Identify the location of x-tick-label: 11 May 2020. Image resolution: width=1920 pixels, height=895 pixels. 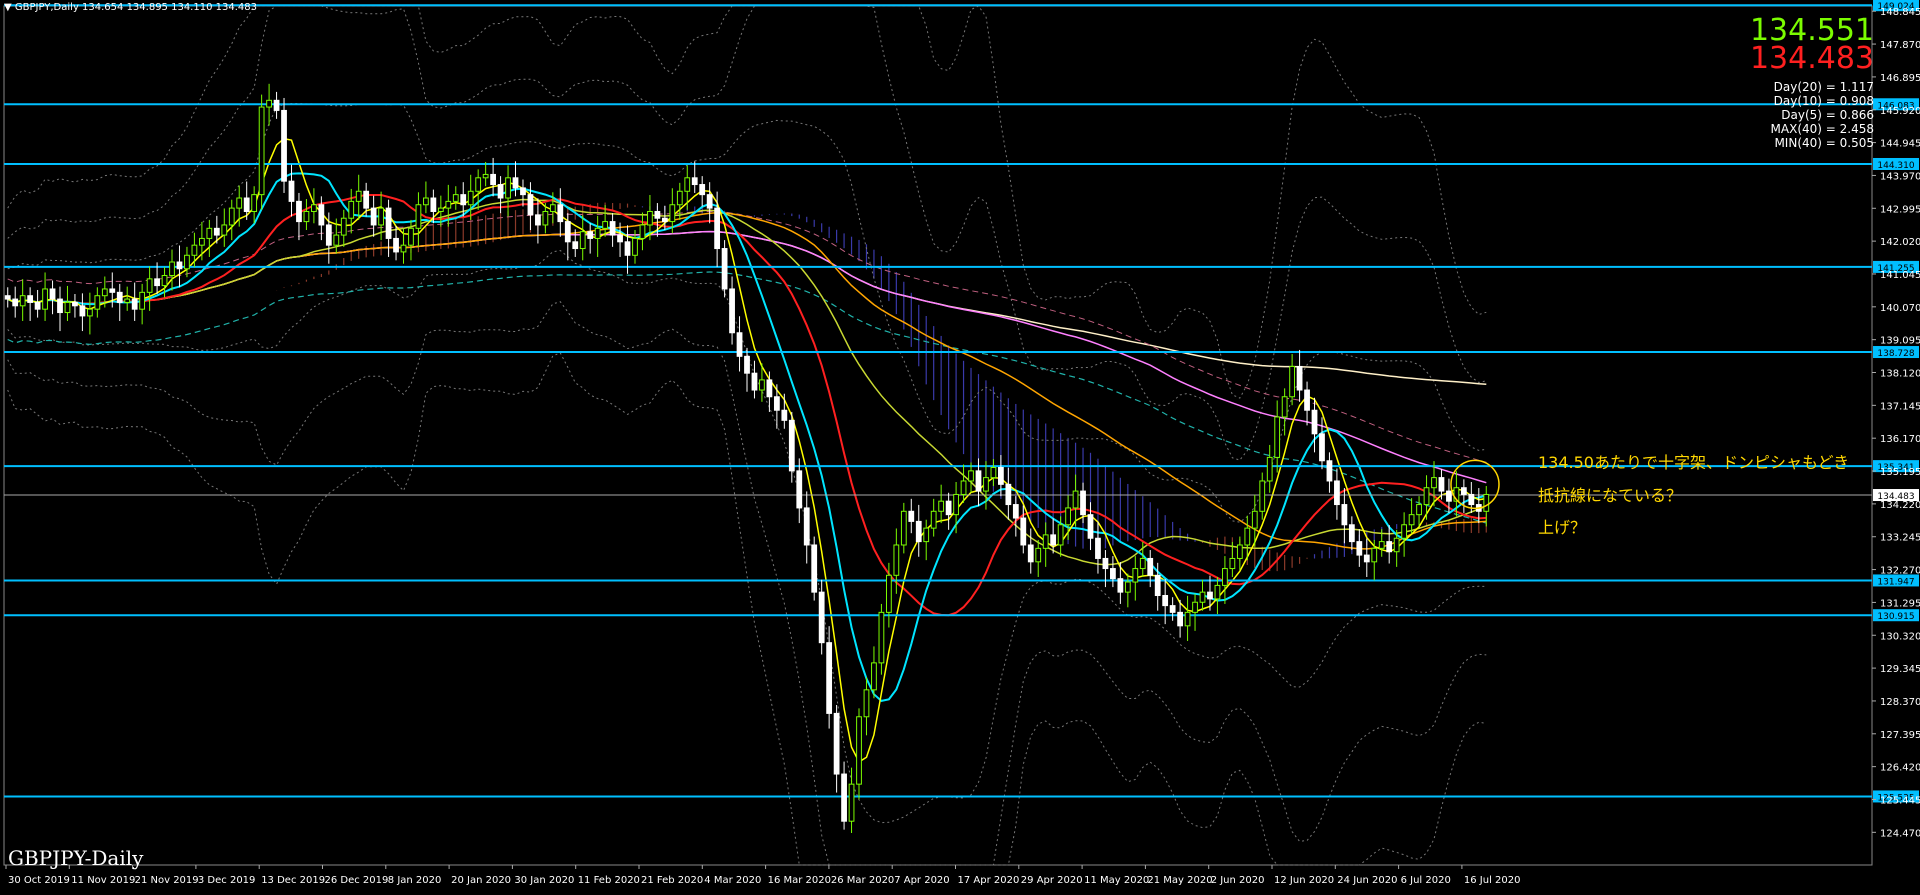
(1116, 880).